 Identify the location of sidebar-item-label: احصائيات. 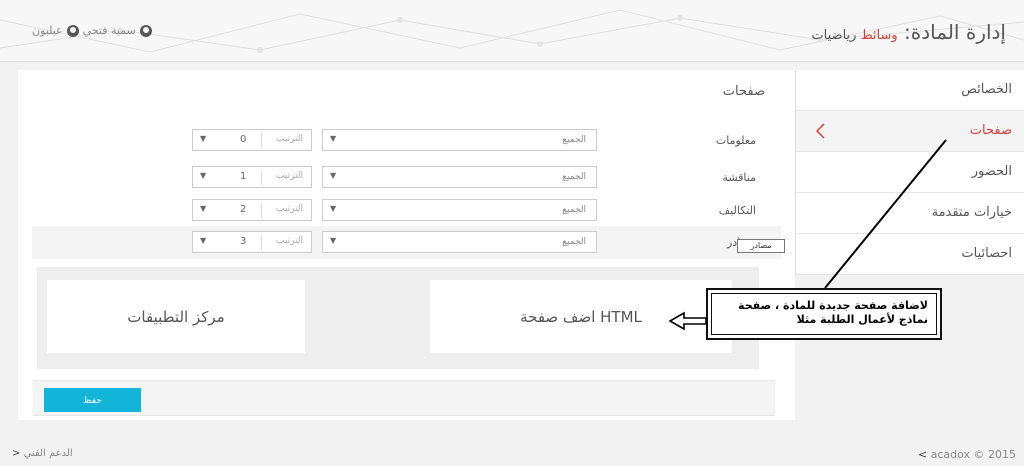
(986, 253).